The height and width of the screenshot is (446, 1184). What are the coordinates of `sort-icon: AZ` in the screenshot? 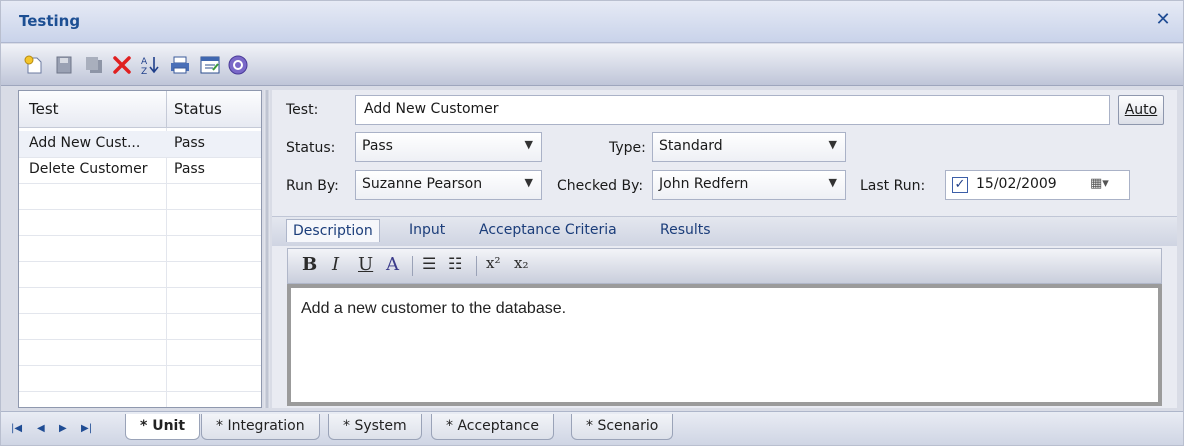 It's located at (150, 65).